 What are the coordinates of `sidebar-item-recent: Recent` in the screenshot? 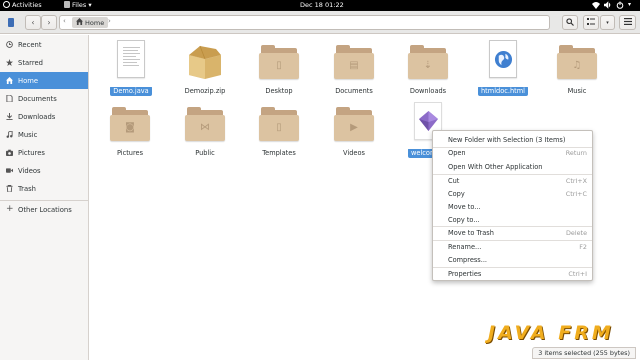 It's located at (44, 44).